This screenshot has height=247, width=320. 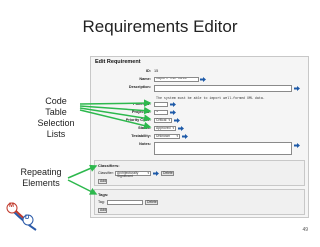 What do you see at coordinates (148, 71) in the screenshot?
I see `id-label: ID:` at bounding box center [148, 71].